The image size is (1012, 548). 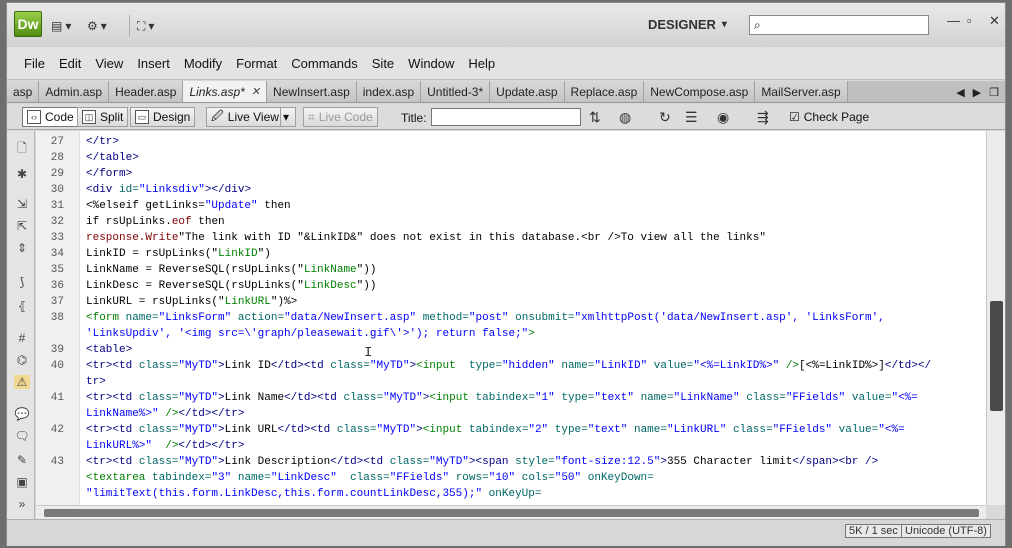 What do you see at coordinates (324, 63) in the screenshot?
I see `menu-commands: Commands` at bounding box center [324, 63].